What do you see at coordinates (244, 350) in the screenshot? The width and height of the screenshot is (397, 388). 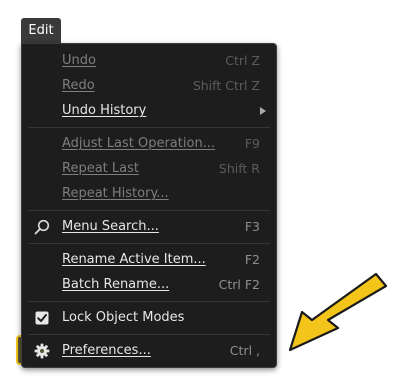 I see `preferences-shortcut: Ctrl ,` at bounding box center [244, 350].